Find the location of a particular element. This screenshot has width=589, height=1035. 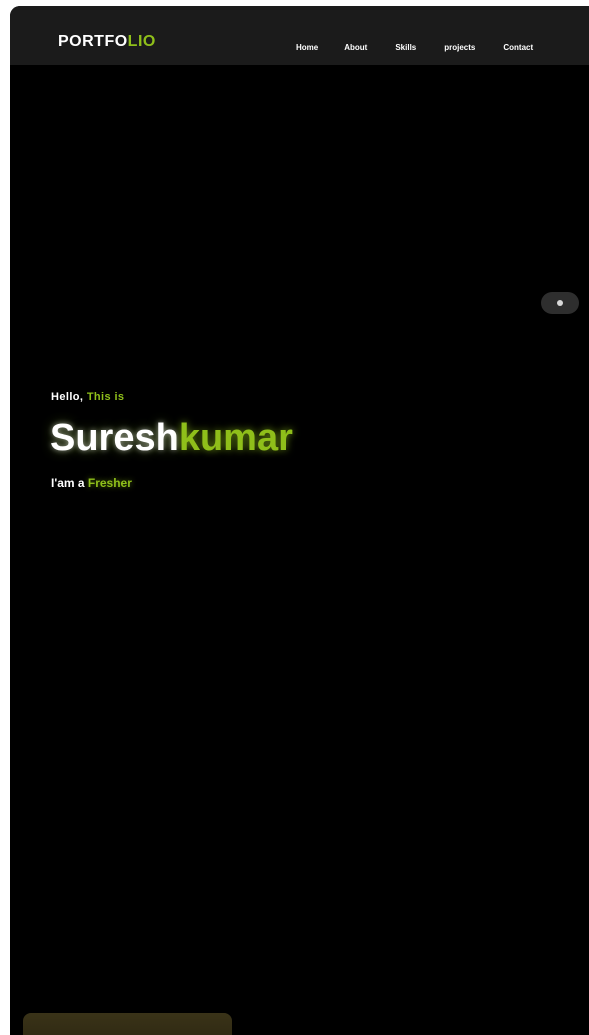

nav-link-contact: Contact is located at coordinates (518, 48).